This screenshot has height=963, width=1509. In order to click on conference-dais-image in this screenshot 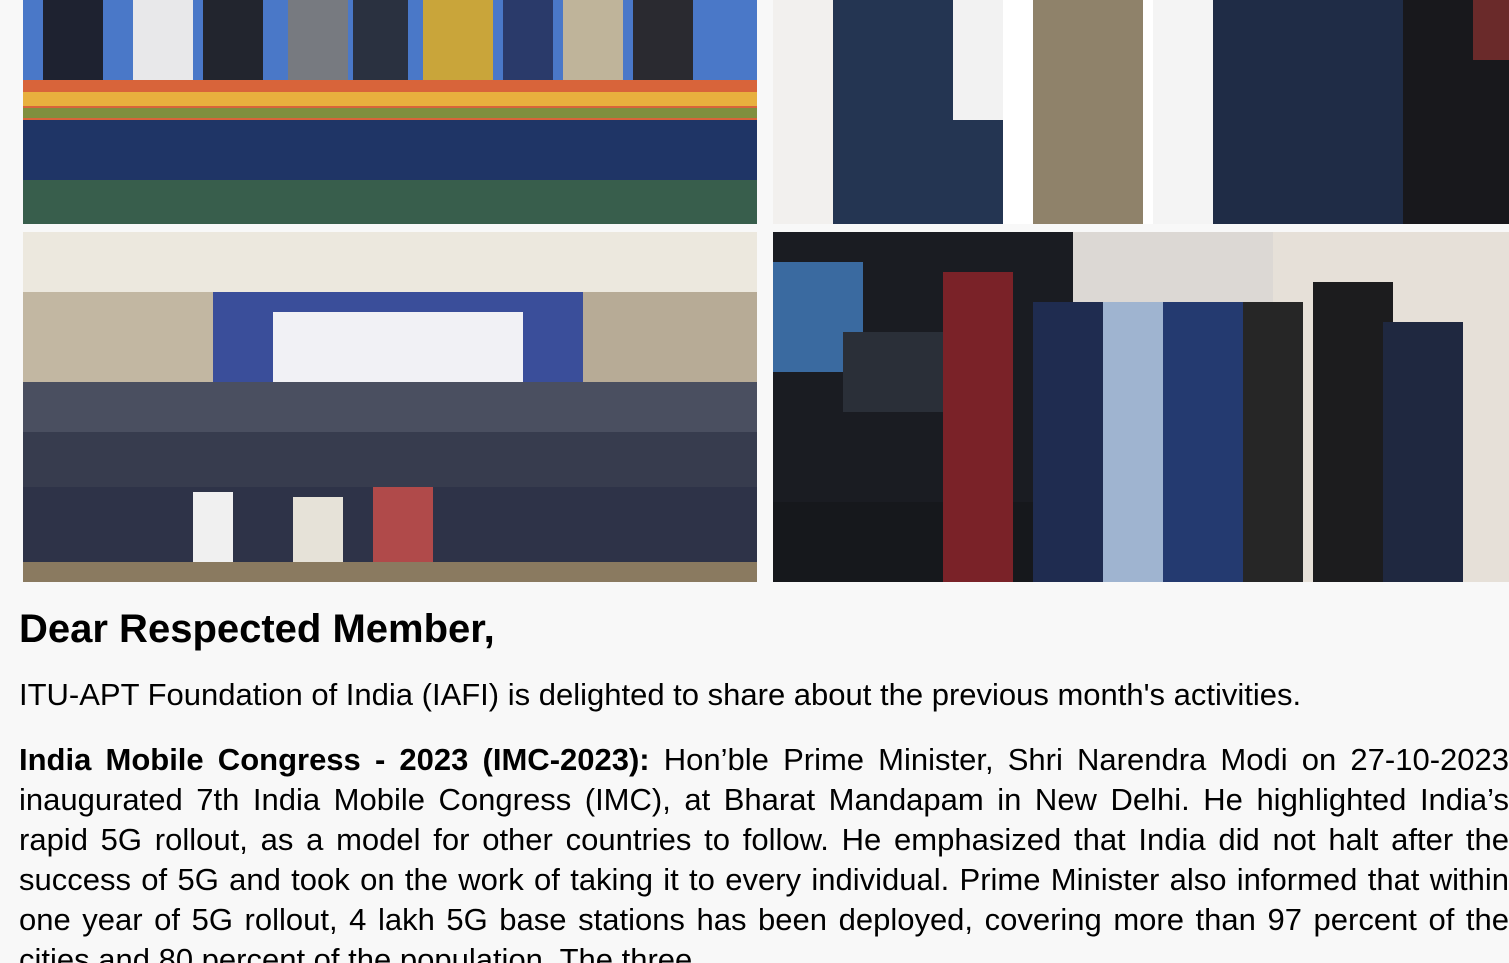, I will do `click(390, 112)`.